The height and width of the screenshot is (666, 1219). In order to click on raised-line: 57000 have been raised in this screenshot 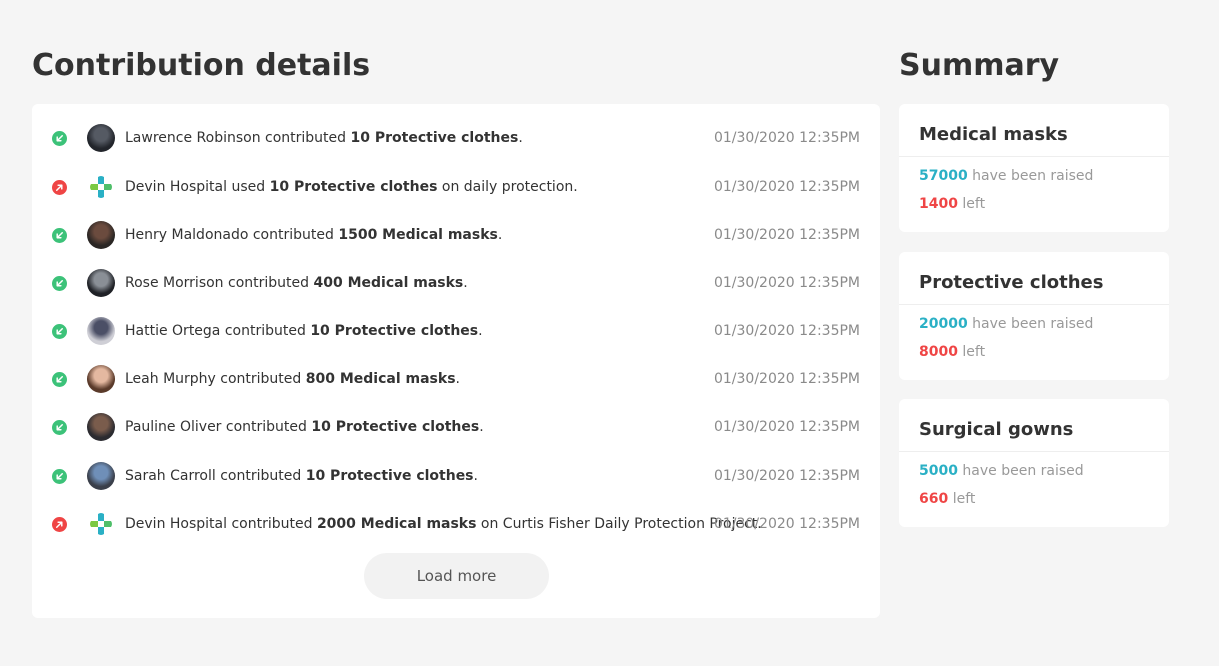, I will do `click(1006, 176)`.